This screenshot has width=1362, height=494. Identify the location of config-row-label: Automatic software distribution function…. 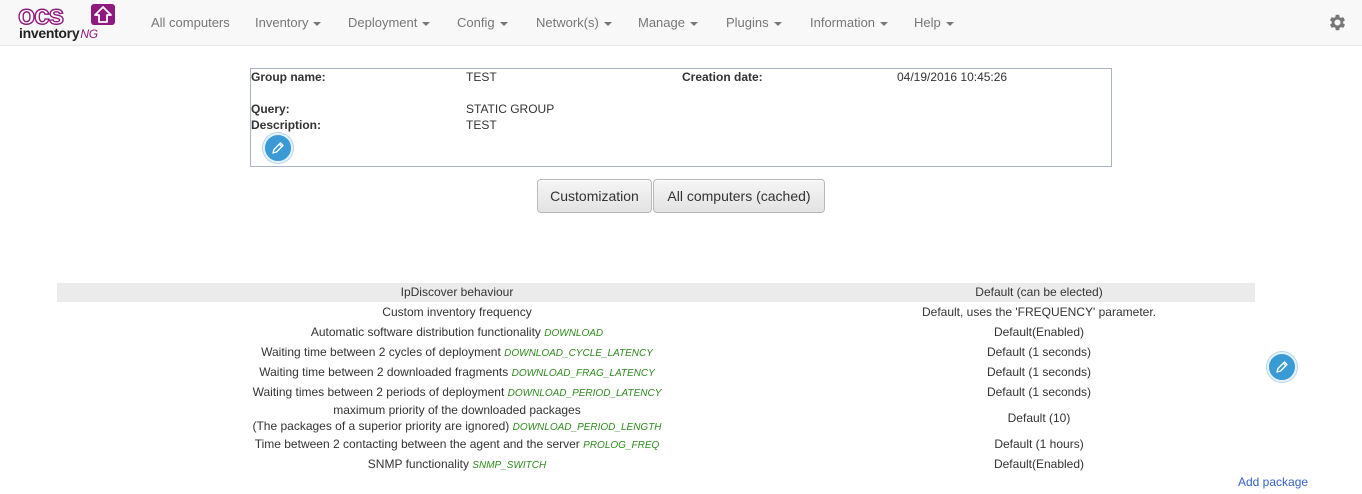
(457, 332).